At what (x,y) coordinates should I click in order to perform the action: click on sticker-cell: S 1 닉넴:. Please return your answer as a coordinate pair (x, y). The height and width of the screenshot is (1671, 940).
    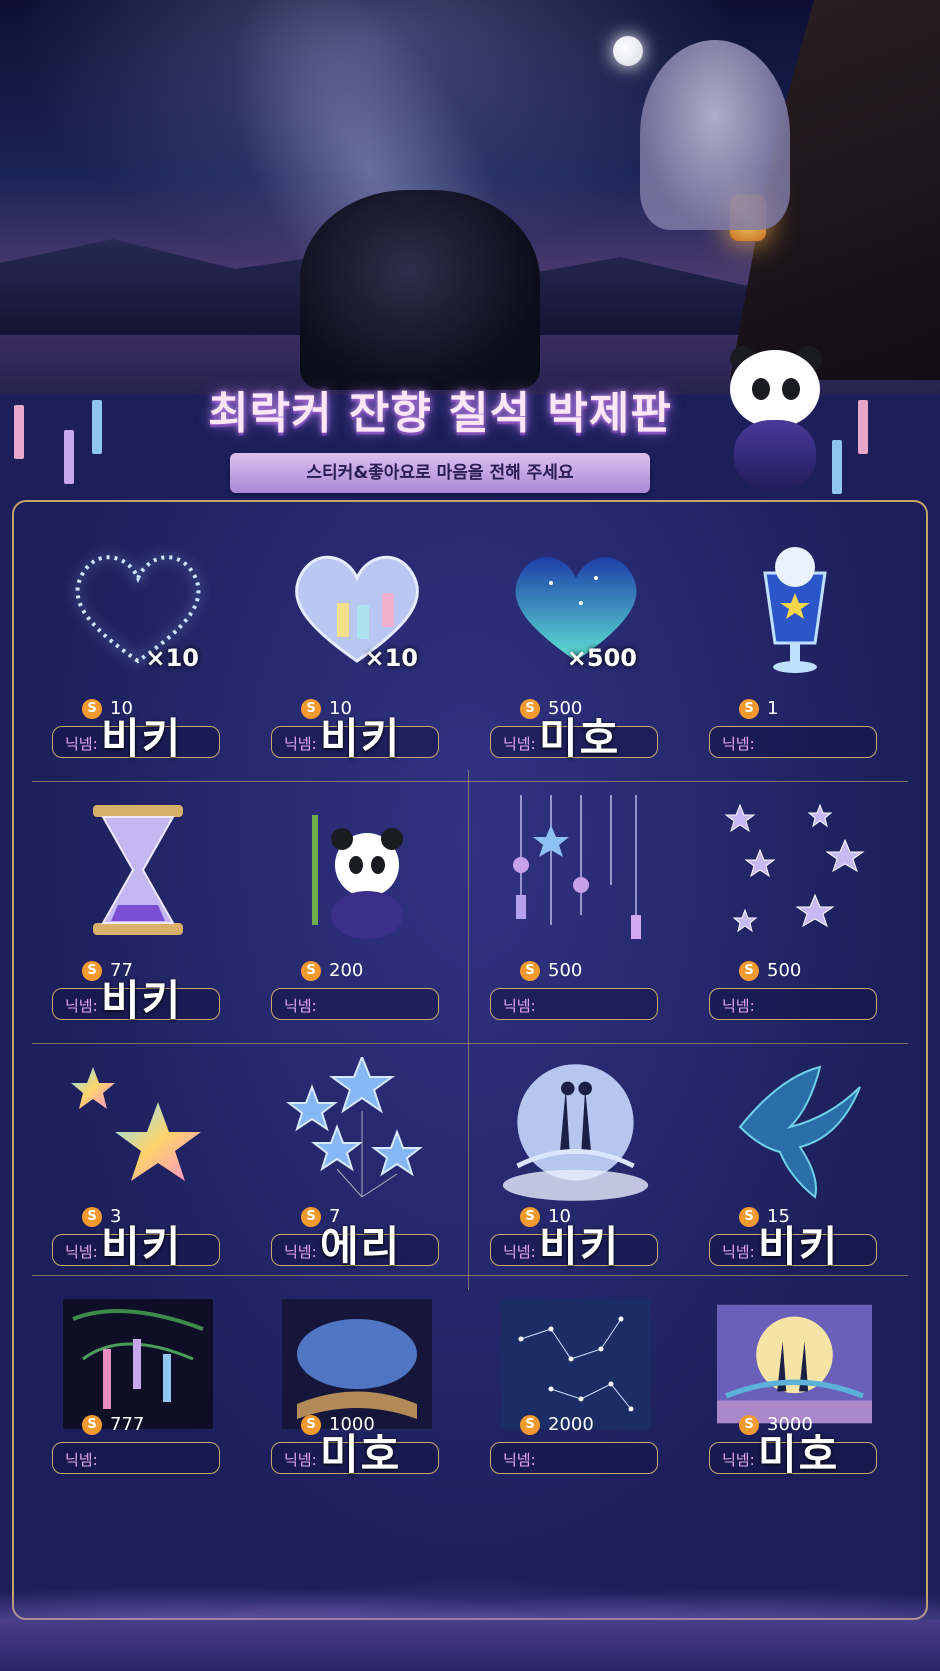
    Looking at the image, I should click on (795, 651).